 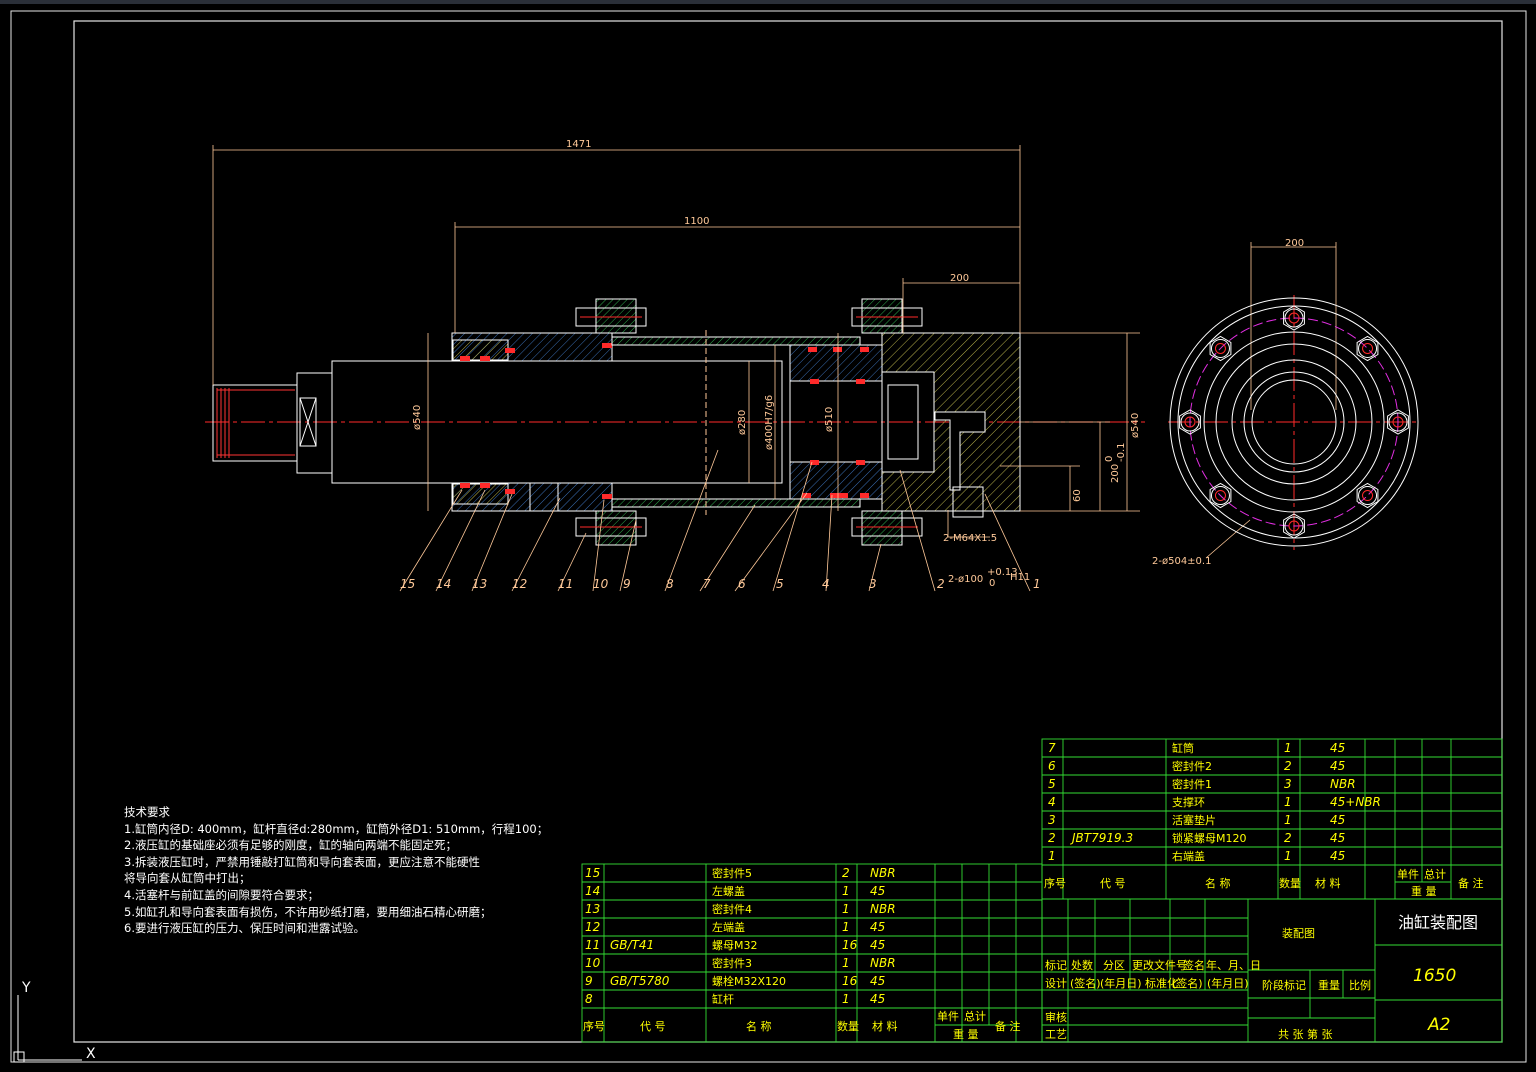 What do you see at coordinates (696, 221) in the screenshot?
I see `dim-1100: 1100` at bounding box center [696, 221].